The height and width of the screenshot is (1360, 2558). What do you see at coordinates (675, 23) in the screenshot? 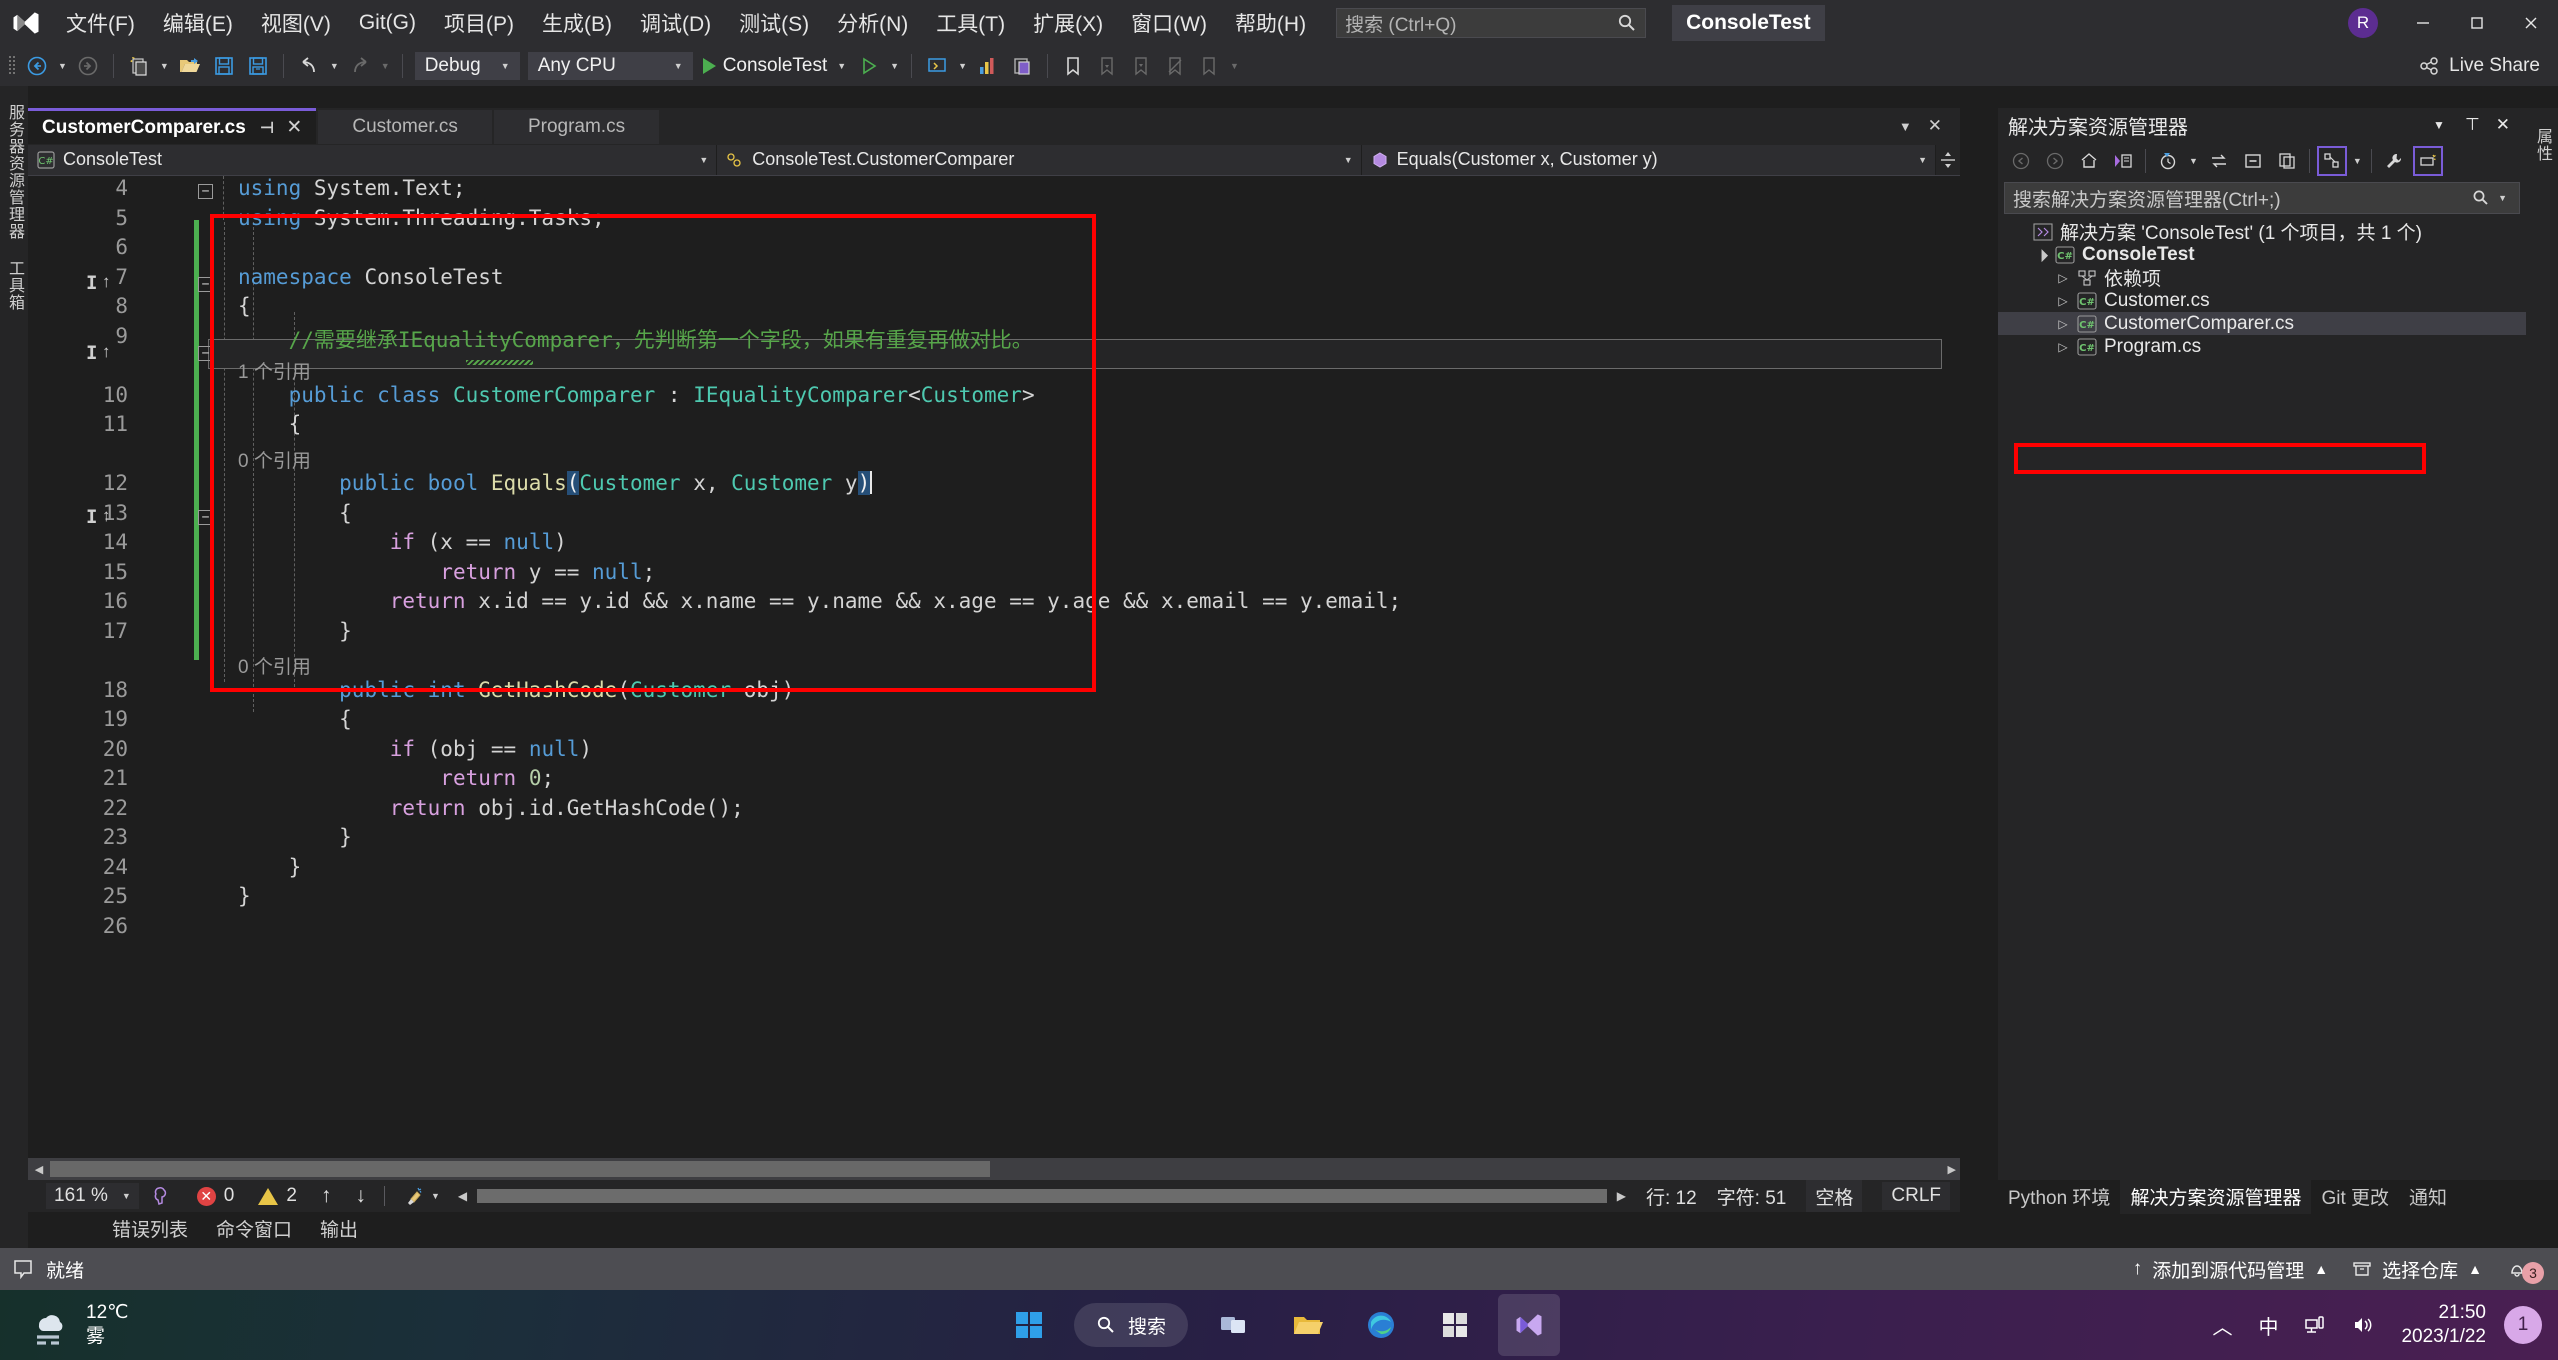
I see `menu-debug: 调试(D)` at bounding box center [675, 23].